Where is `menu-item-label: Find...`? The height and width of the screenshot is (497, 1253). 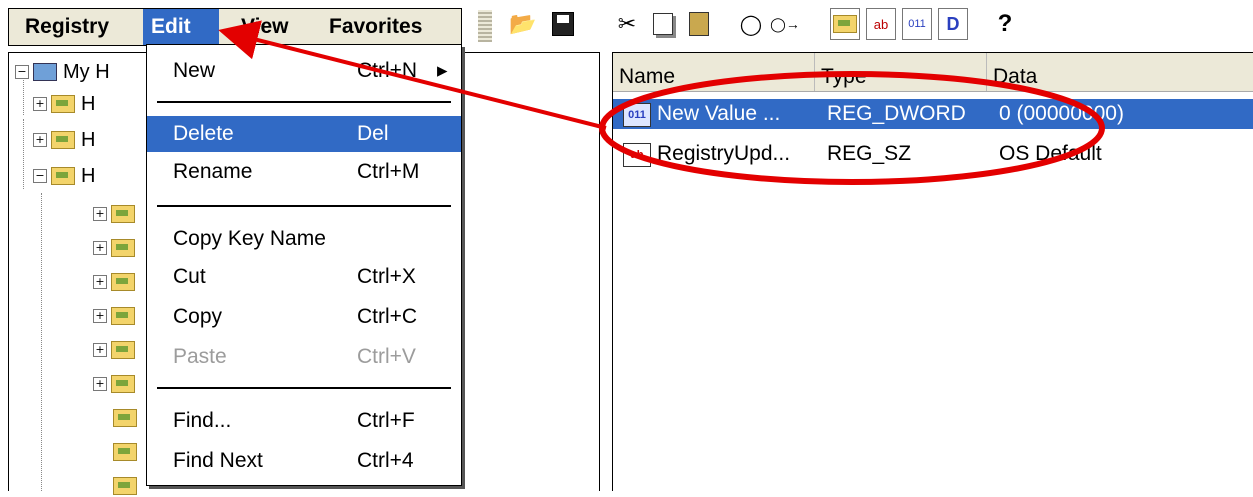
menu-item-label: Find... is located at coordinates (202, 420).